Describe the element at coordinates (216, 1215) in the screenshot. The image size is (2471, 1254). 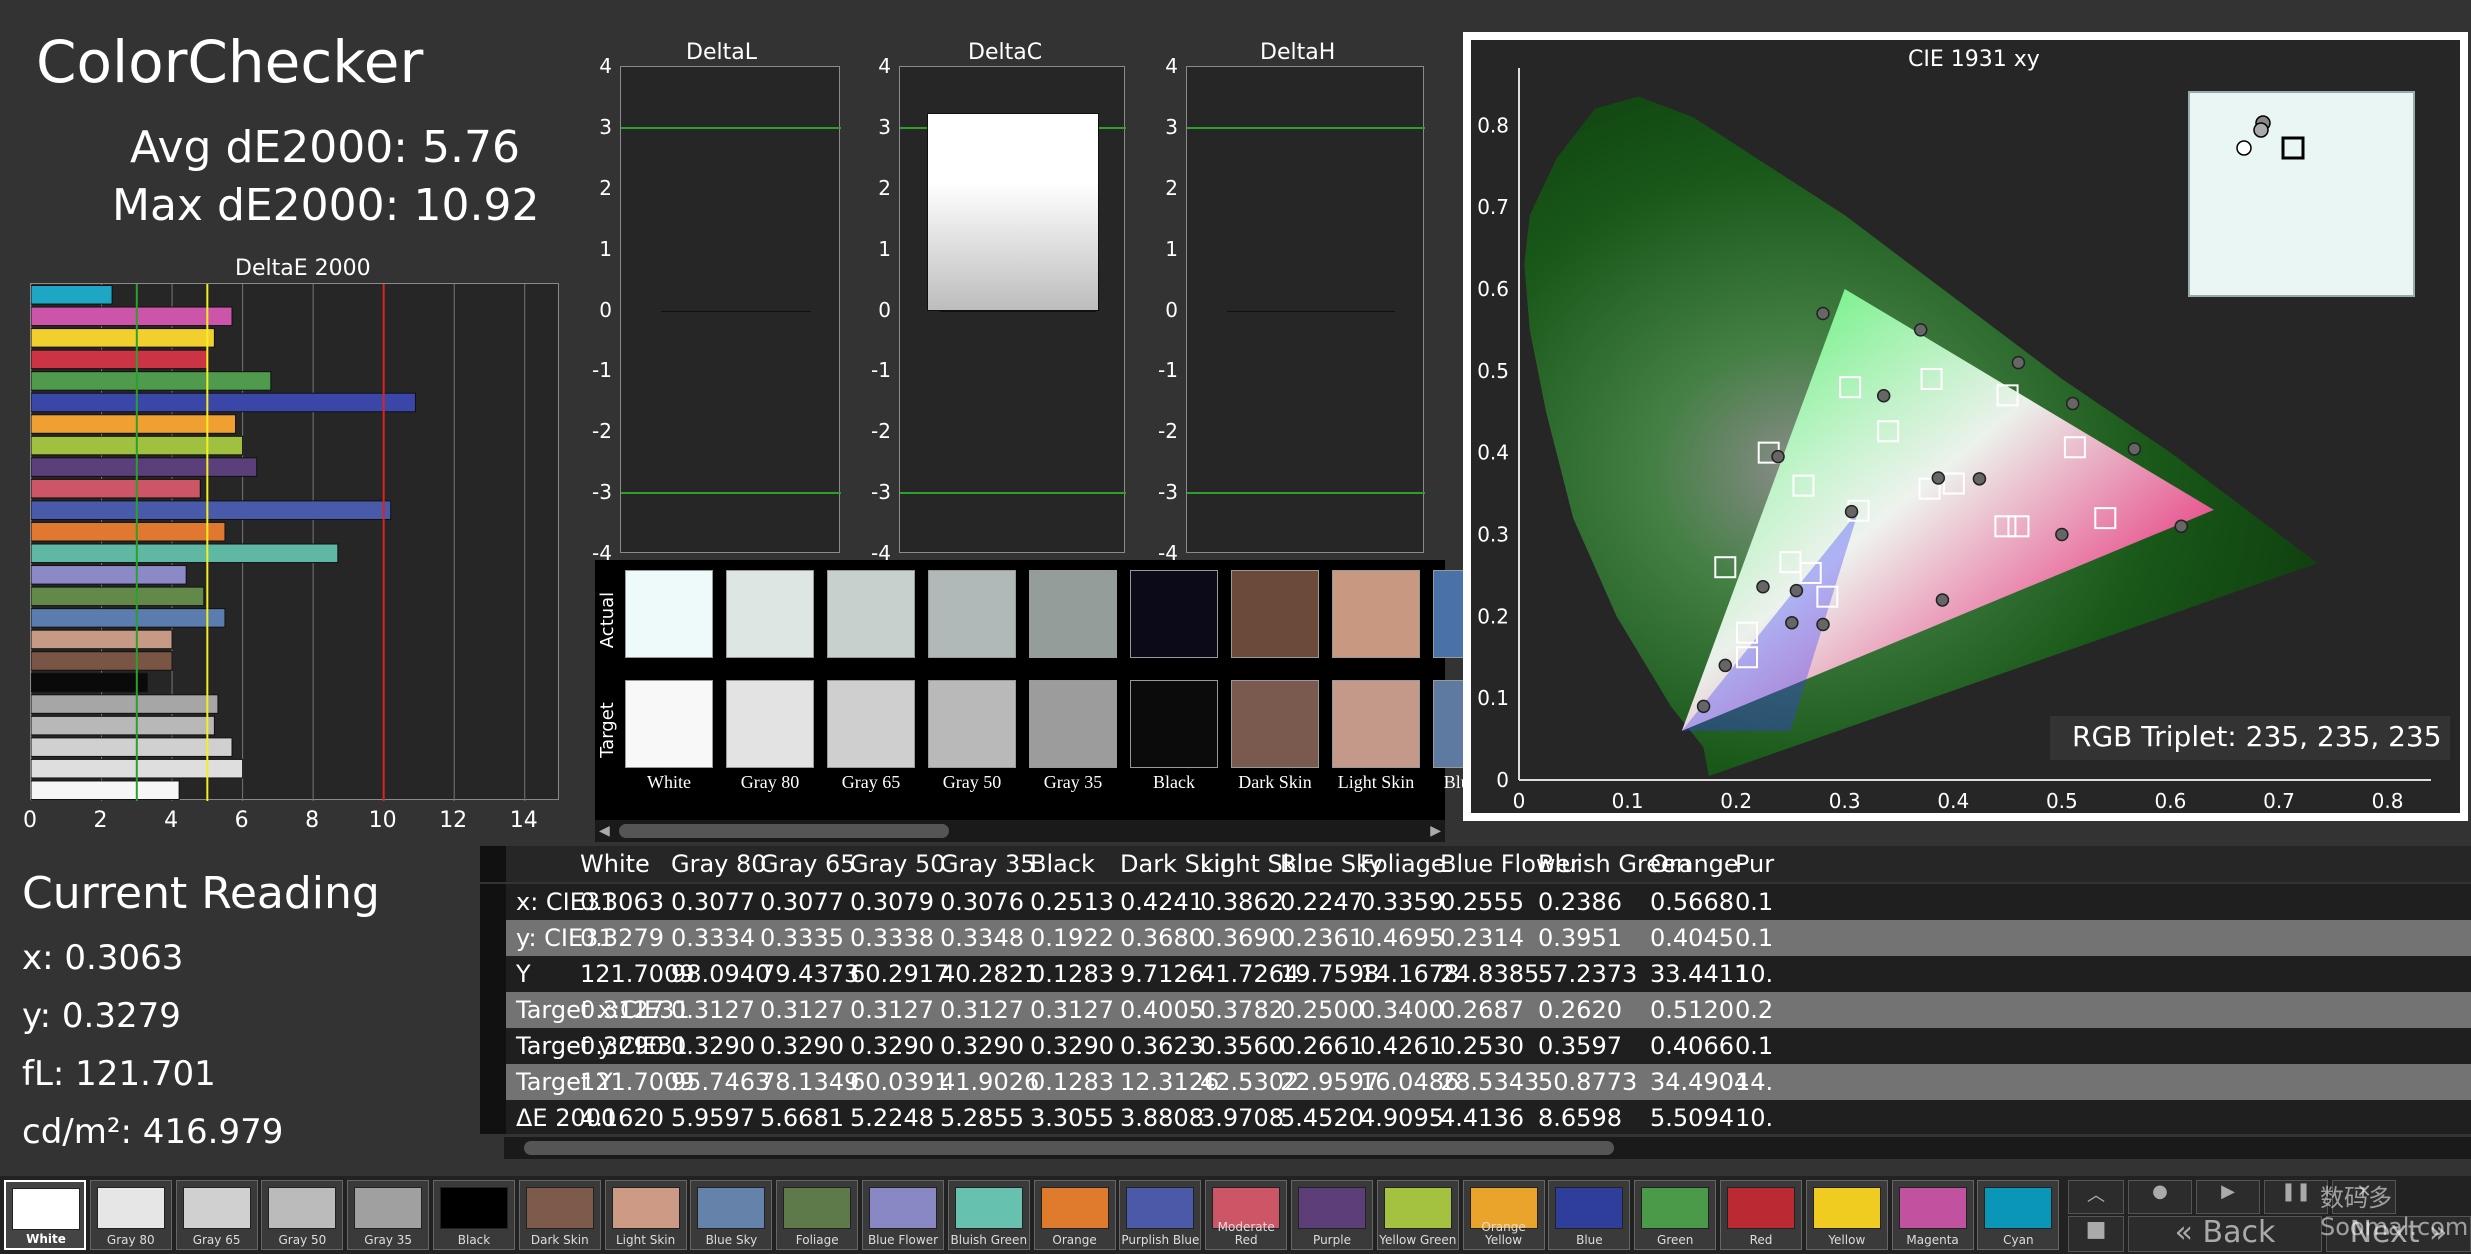
I see `patch-chip: Gray 65` at that location.